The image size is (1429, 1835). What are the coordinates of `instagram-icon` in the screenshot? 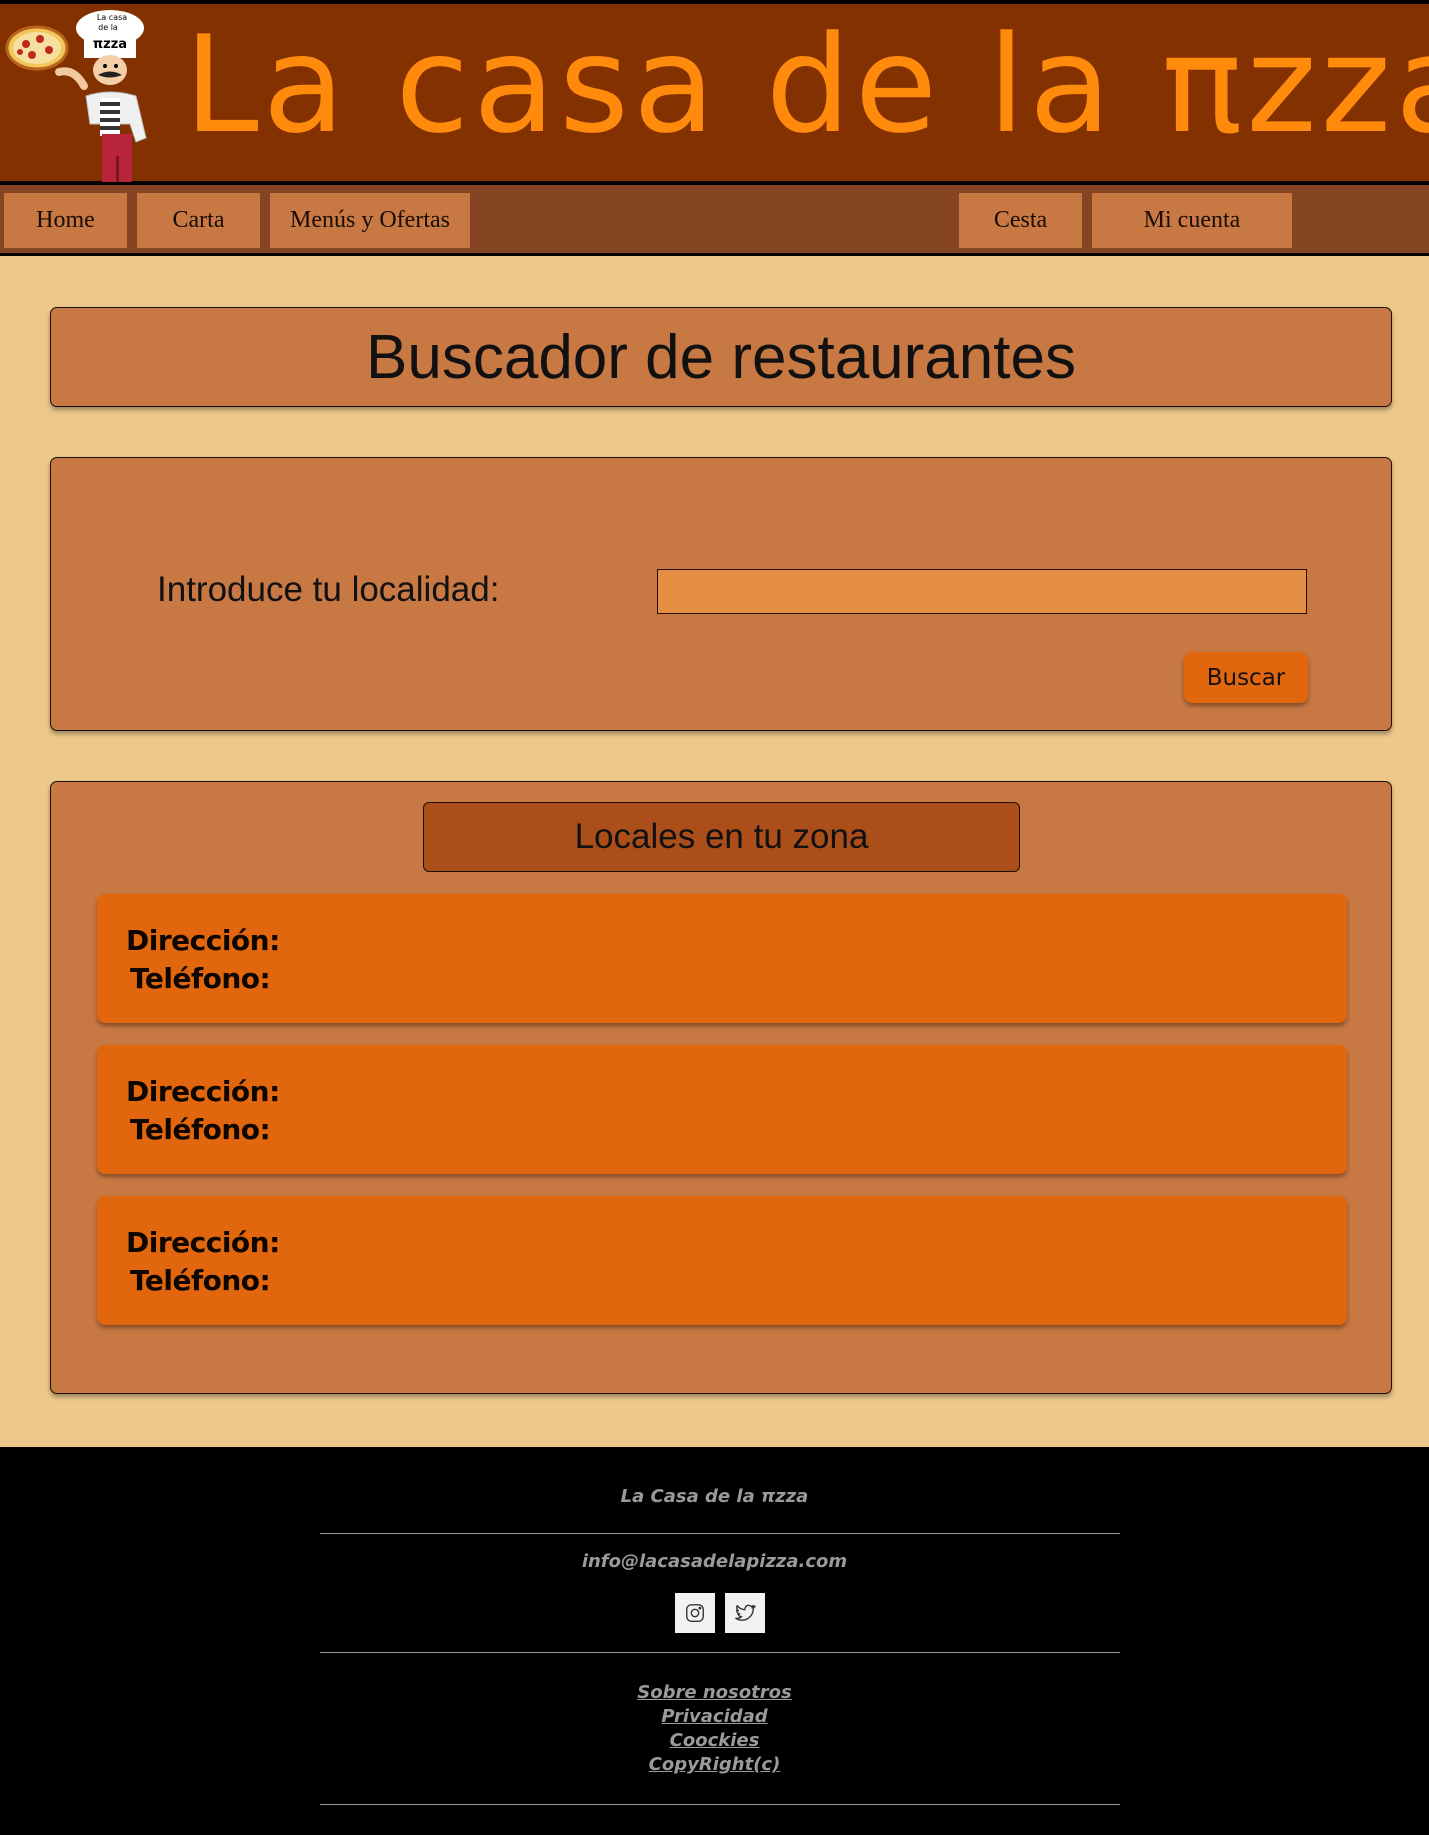 It's located at (695, 1613).